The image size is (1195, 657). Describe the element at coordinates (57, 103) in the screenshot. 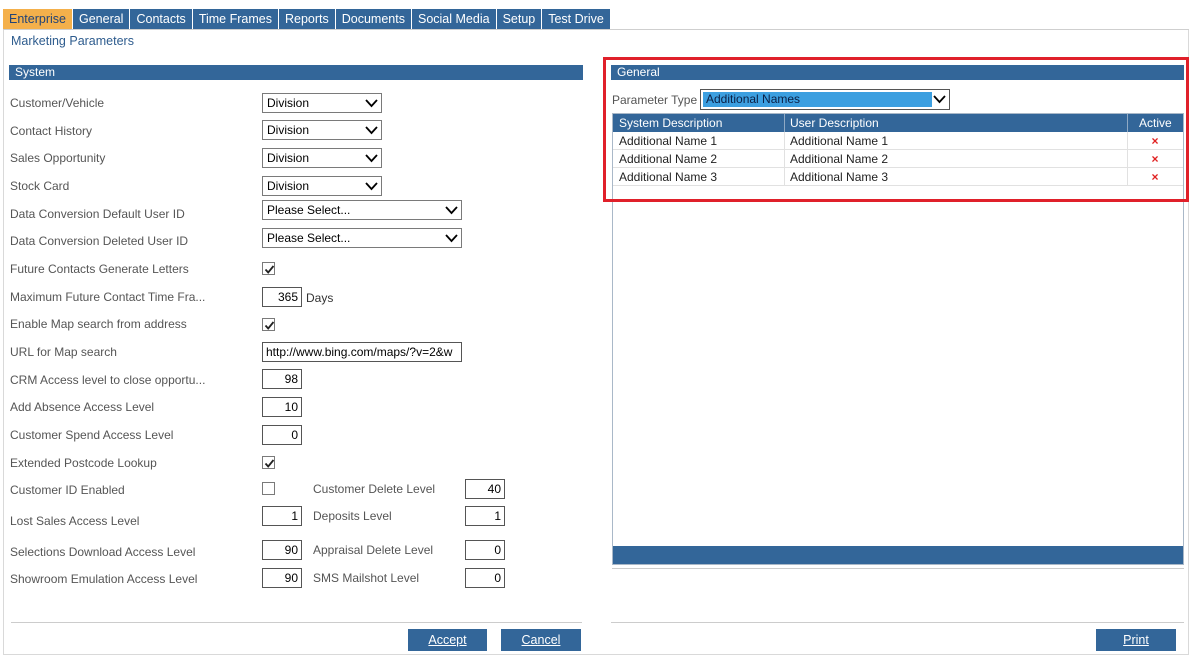

I see `customer-vehicle-label: Customer/Vehicle` at that location.